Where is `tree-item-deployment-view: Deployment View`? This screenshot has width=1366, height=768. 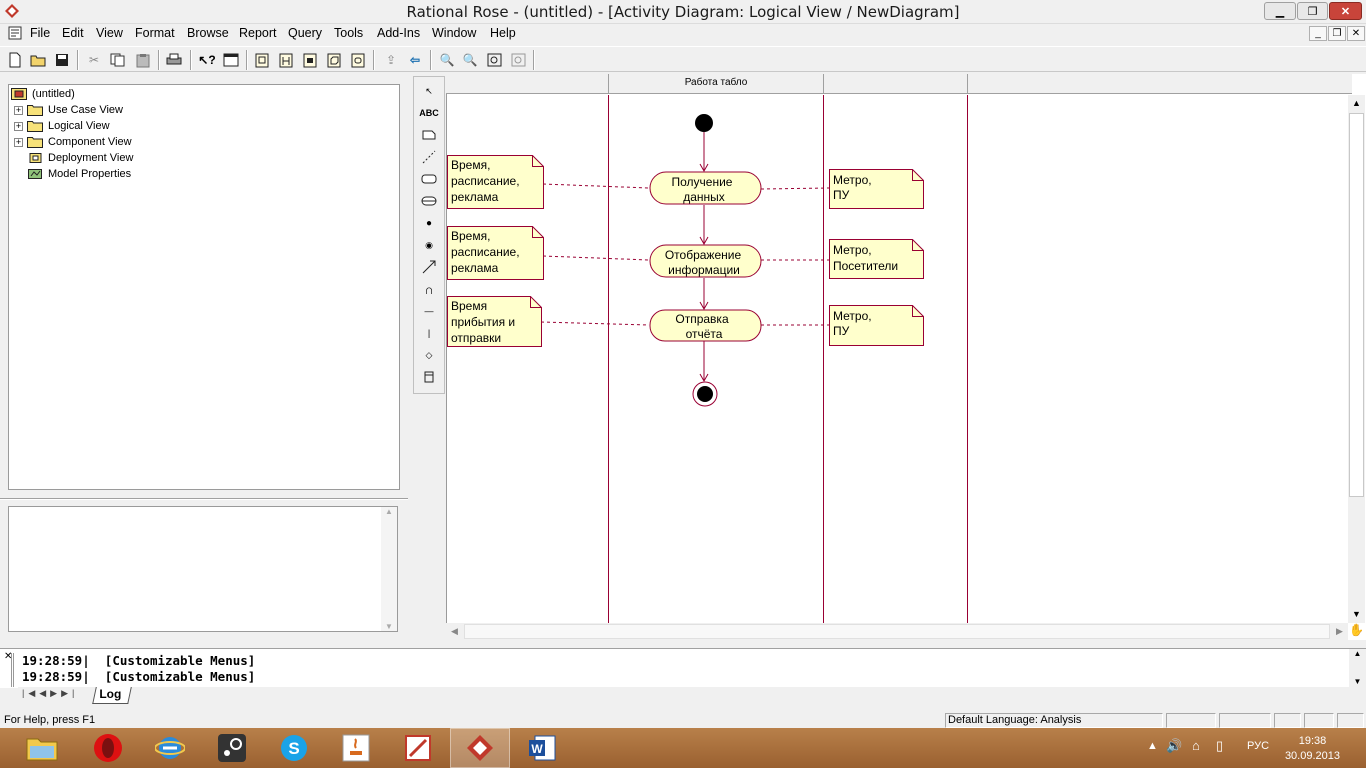 tree-item-deployment-view: Deployment View is located at coordinates (80, 158).